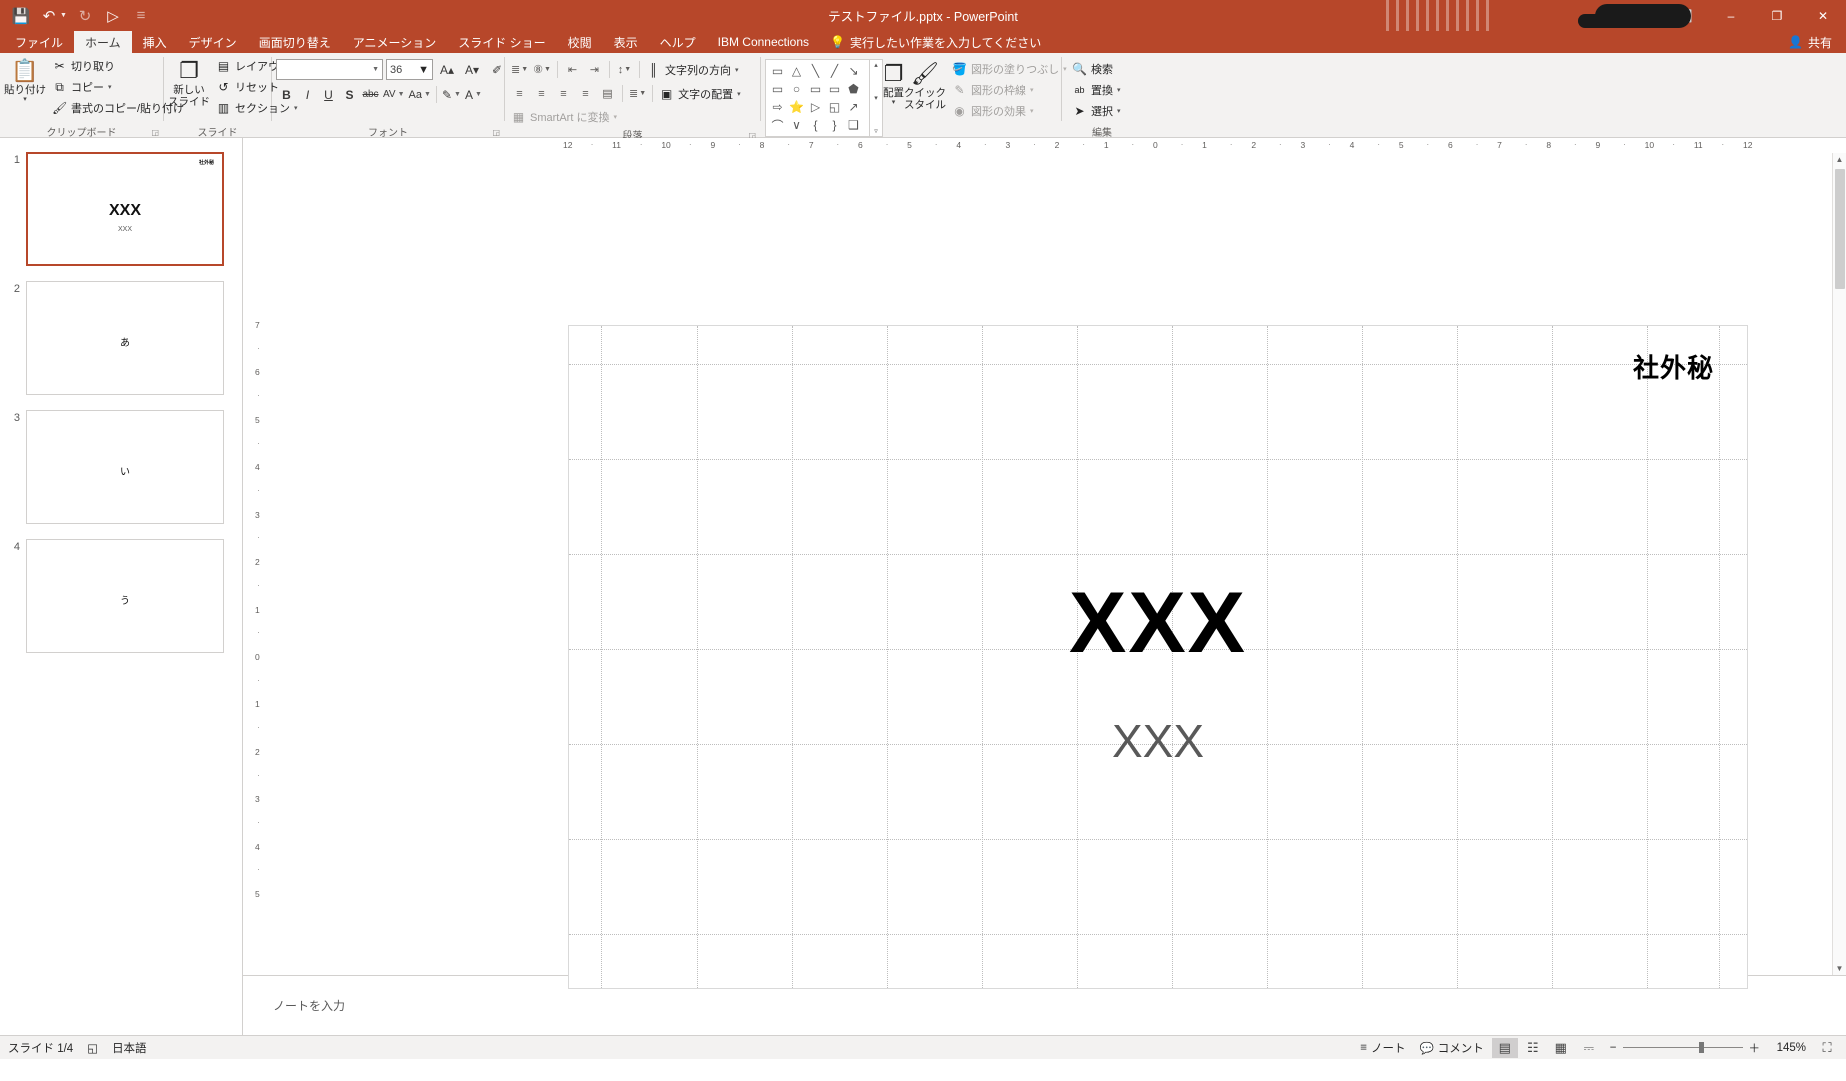 This screenshot has height=1081, width=1846. What do you see at coordinates (1561, 1048) in the screenshot?
I see `reading-view-button: ▦` at bounding box center [1561, 1048].